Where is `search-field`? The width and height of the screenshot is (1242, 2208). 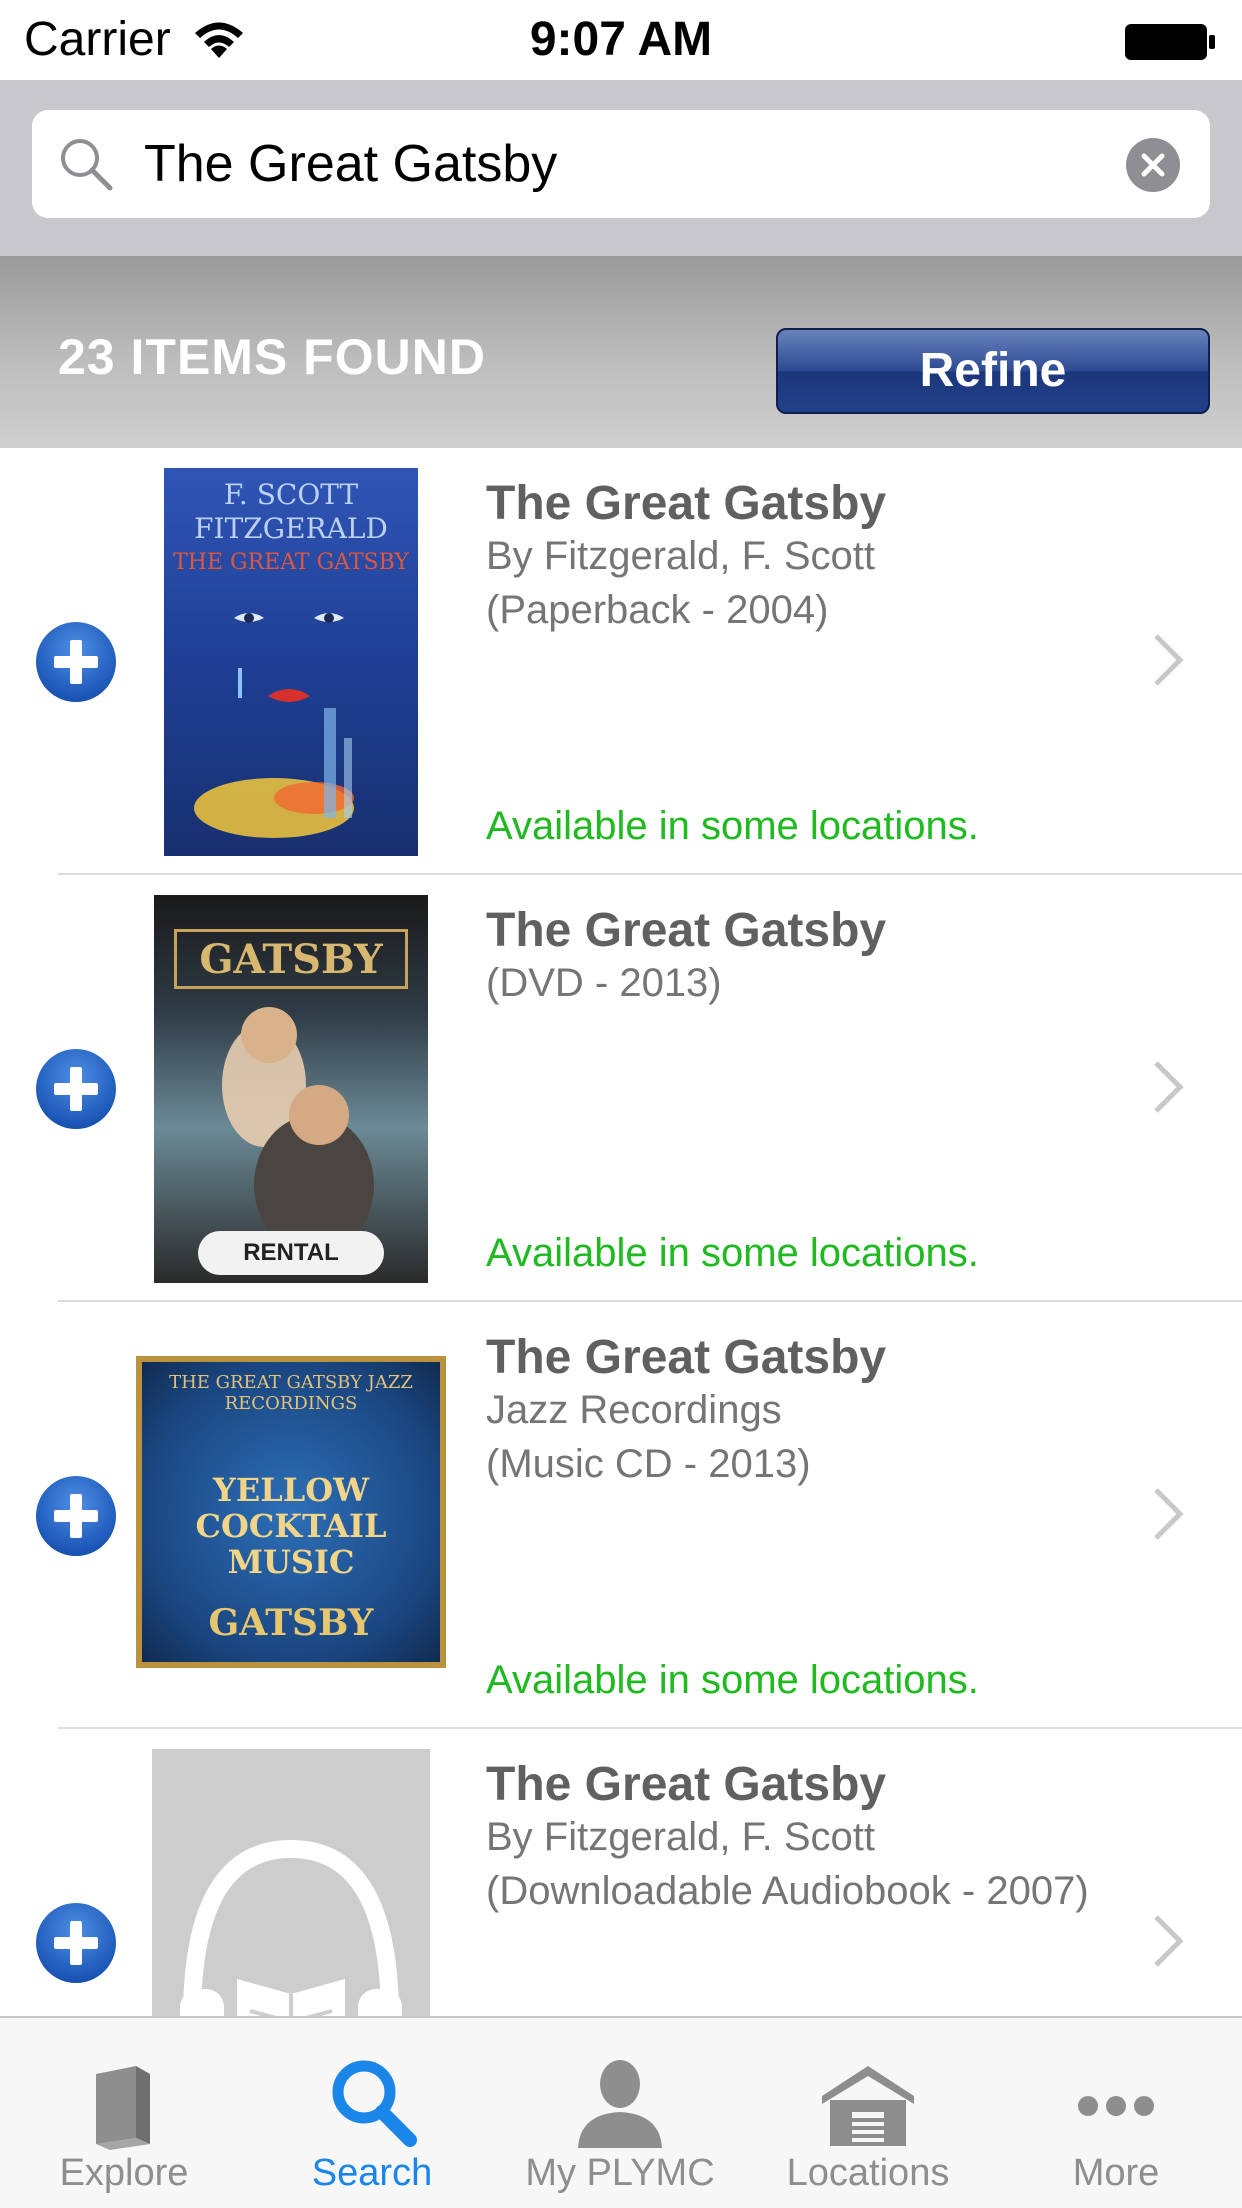 search-field is located at coordinates (621, 164).